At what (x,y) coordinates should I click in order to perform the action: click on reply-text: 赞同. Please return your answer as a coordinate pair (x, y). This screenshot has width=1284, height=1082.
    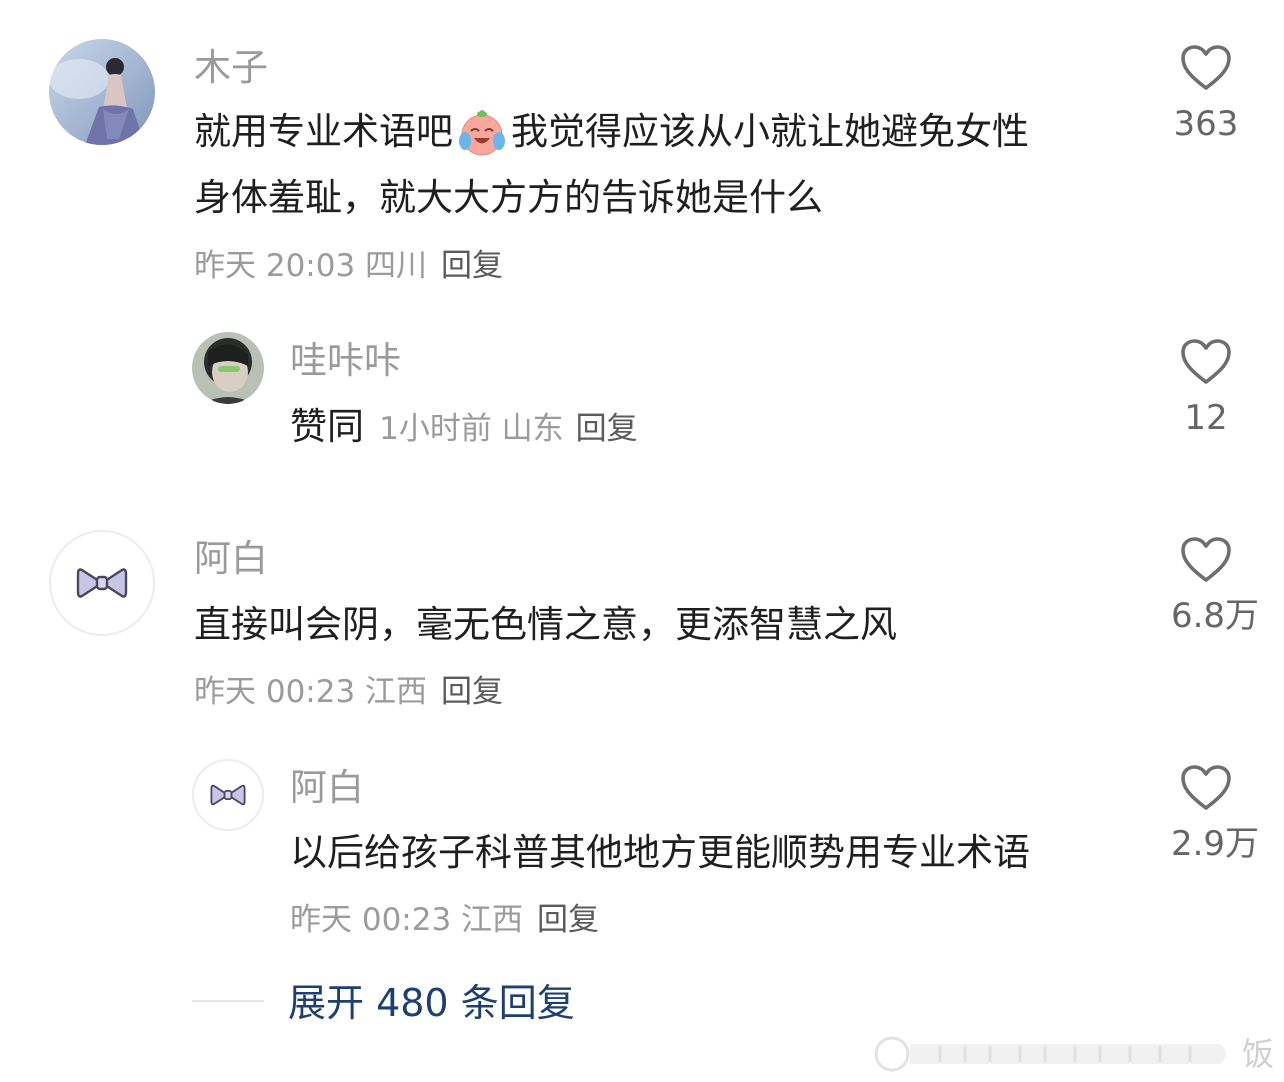
    Looking at the image, I should click on (327, 426).